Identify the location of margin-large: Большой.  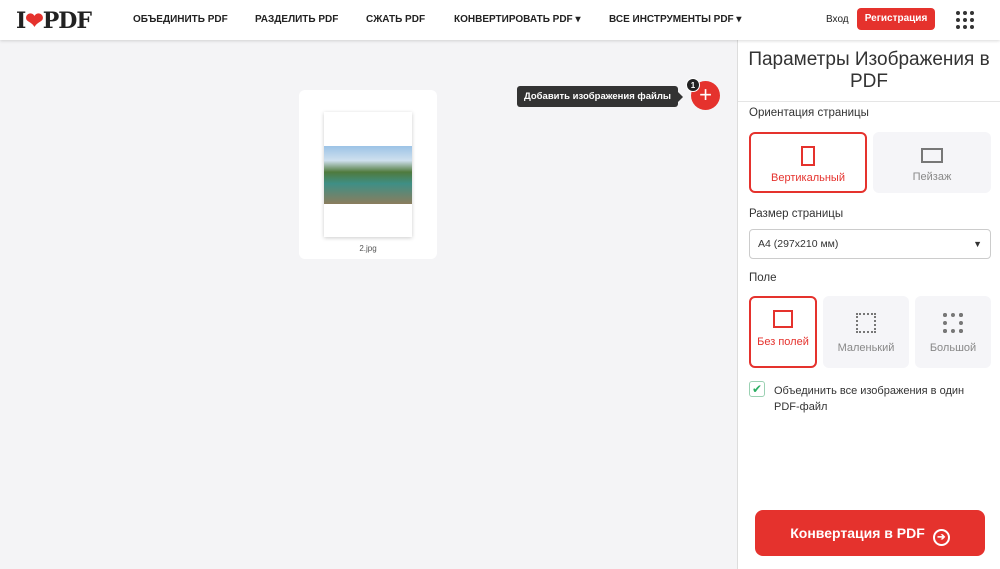
(953, 332).